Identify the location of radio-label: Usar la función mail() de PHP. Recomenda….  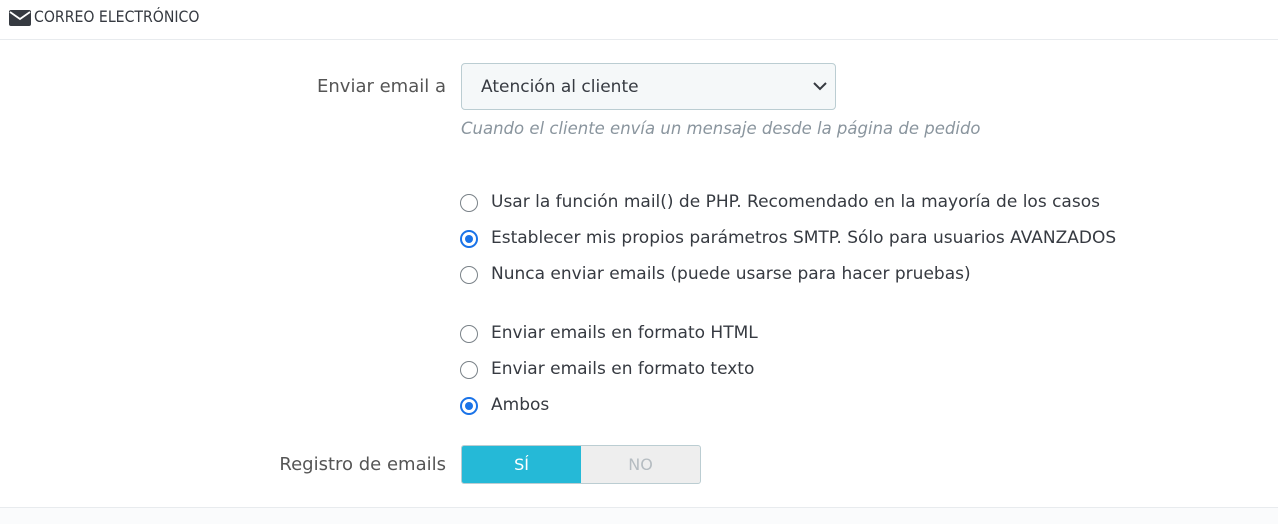
(795, 202).